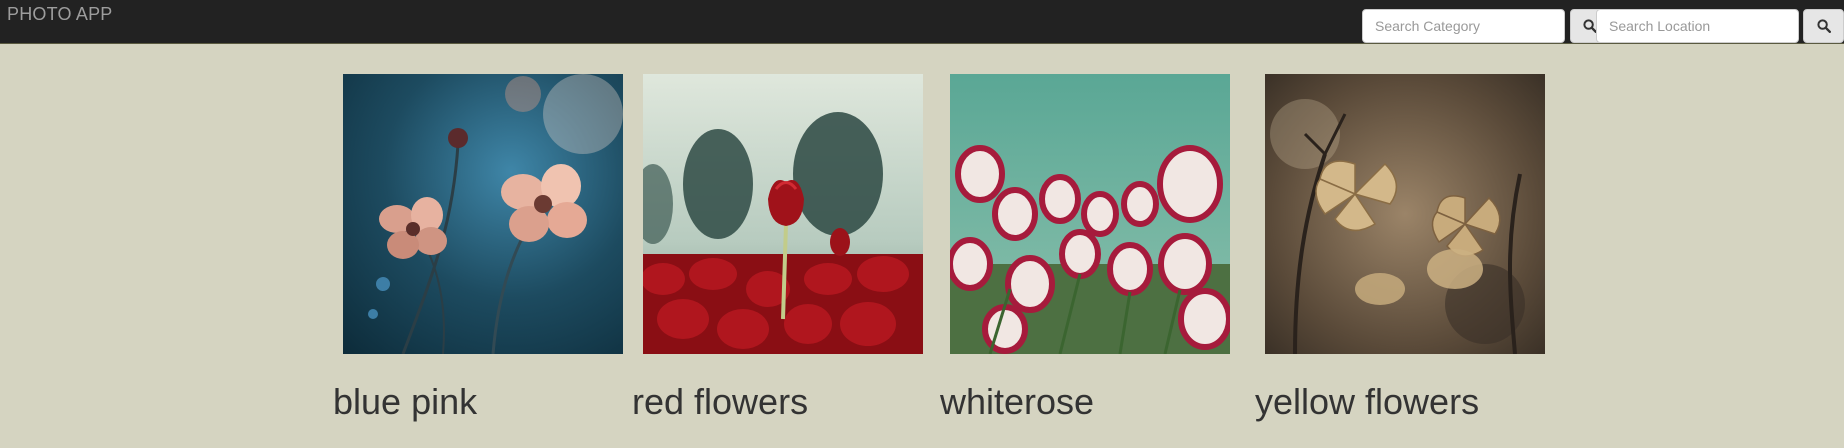  What do you see at coordinates (1697, 26) in the screenshot?
I see `search-location-input` at bounding box center [1697, 26].